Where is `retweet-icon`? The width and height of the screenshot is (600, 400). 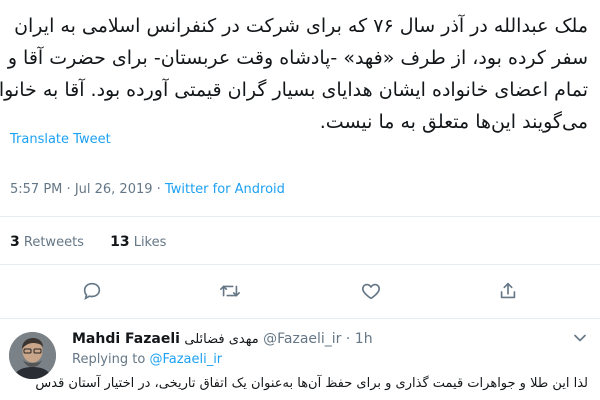 retweet-icon is located at coordinates (230, 291).